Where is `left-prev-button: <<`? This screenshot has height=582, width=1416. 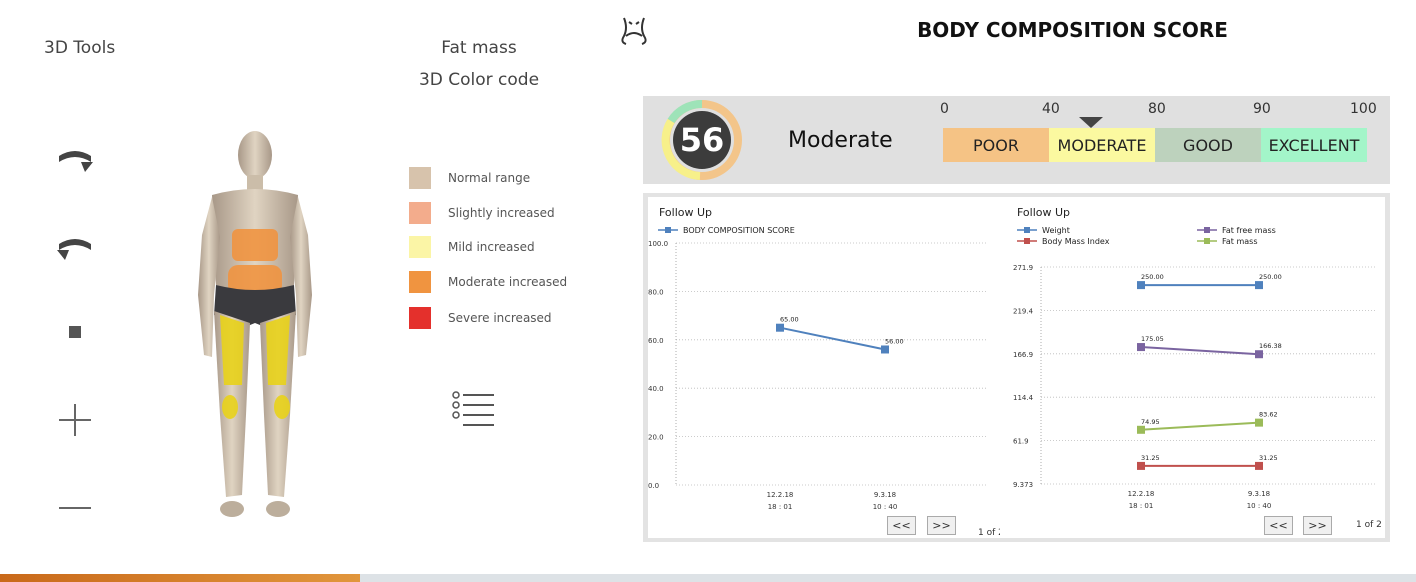
left-prev-button: << is located at coordinates (901, 525).